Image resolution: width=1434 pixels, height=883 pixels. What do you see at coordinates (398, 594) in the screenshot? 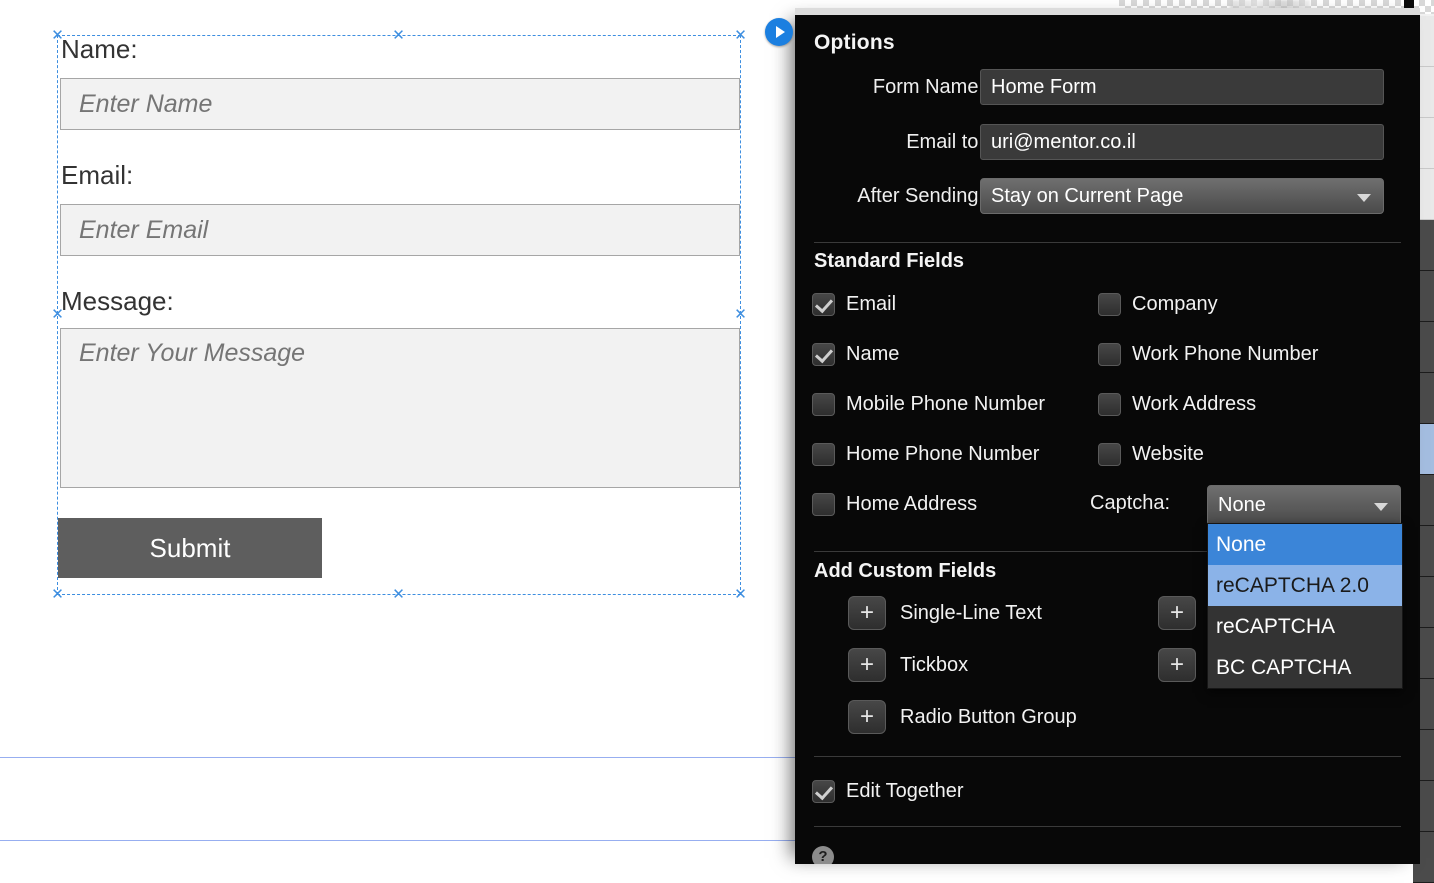
I see `resize-handle-bottom-middle: ✕` at bounding box center [398, 594].